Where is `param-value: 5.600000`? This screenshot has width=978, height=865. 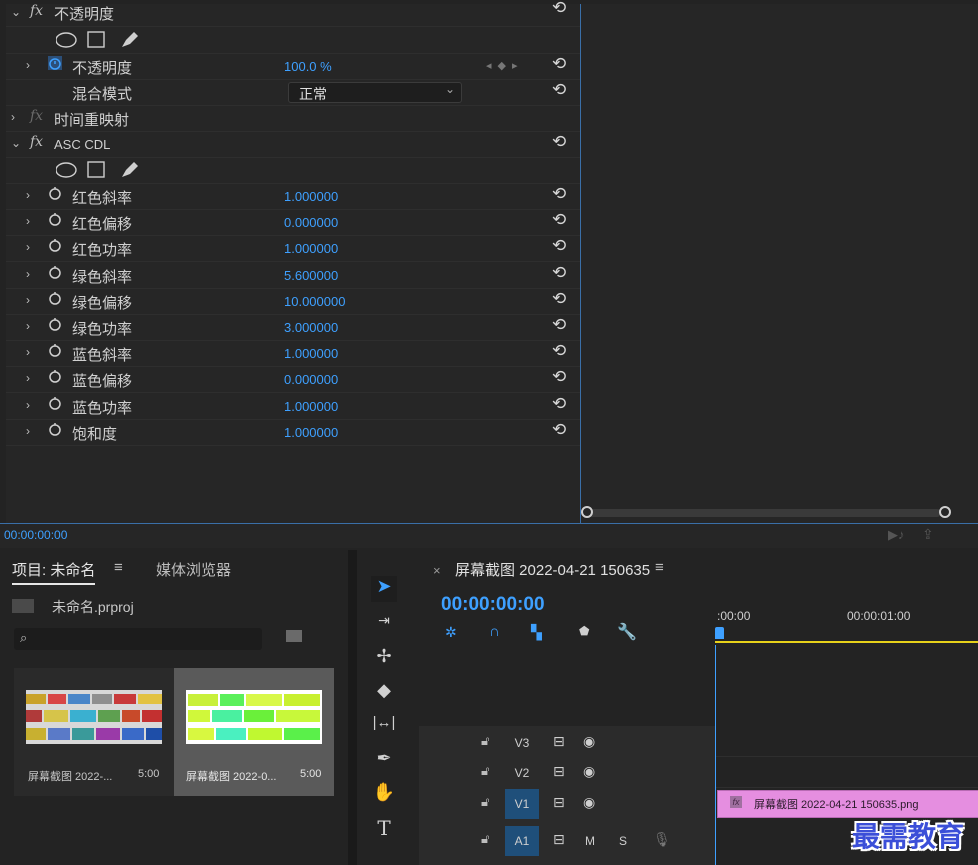
param-value: 5.600000 is located at coordinates (311, 275).